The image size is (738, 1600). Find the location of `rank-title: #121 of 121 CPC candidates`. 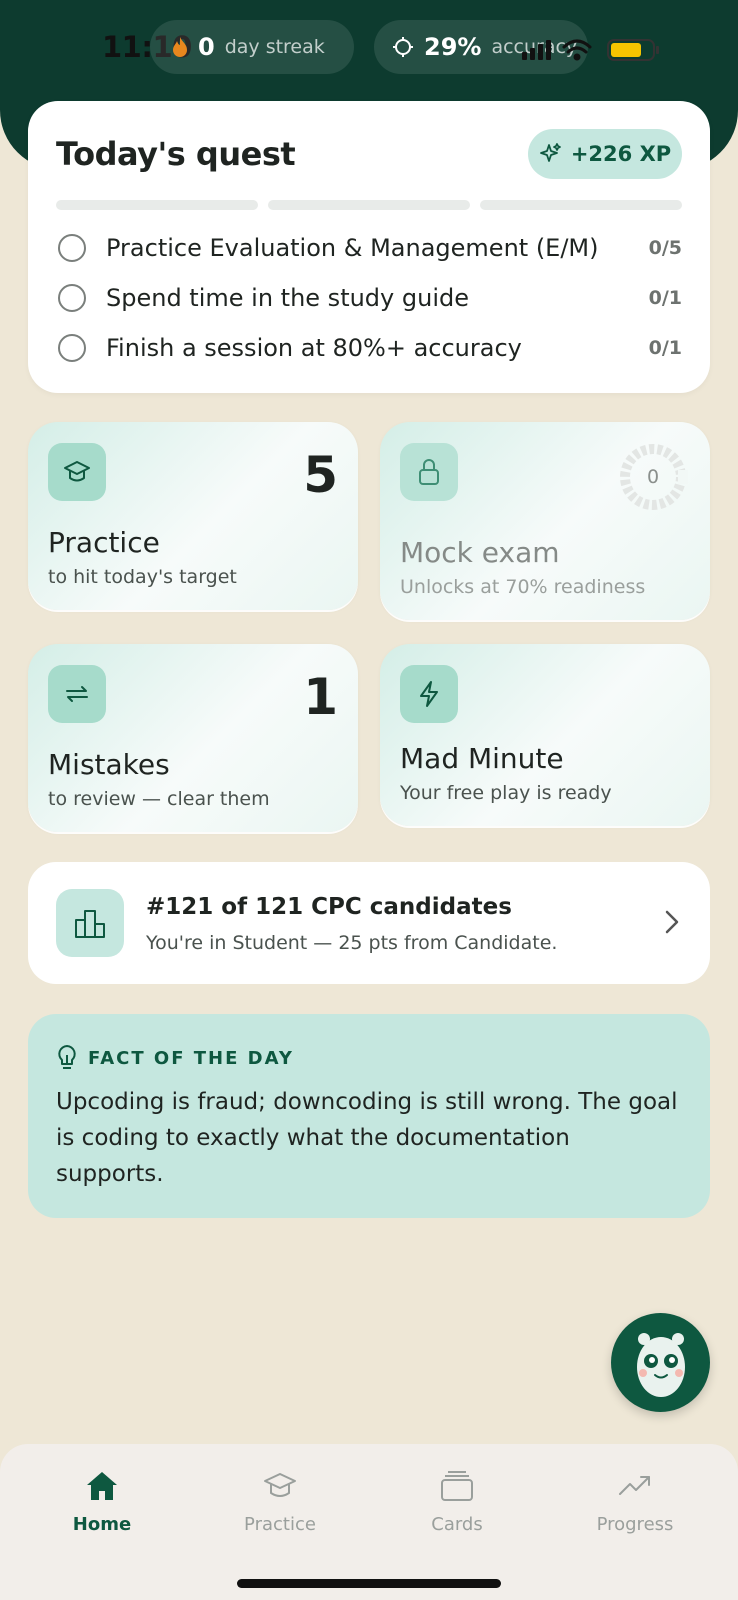

rank-title: #121 of 121 CPC candidates is located at coordinates (329, 907).